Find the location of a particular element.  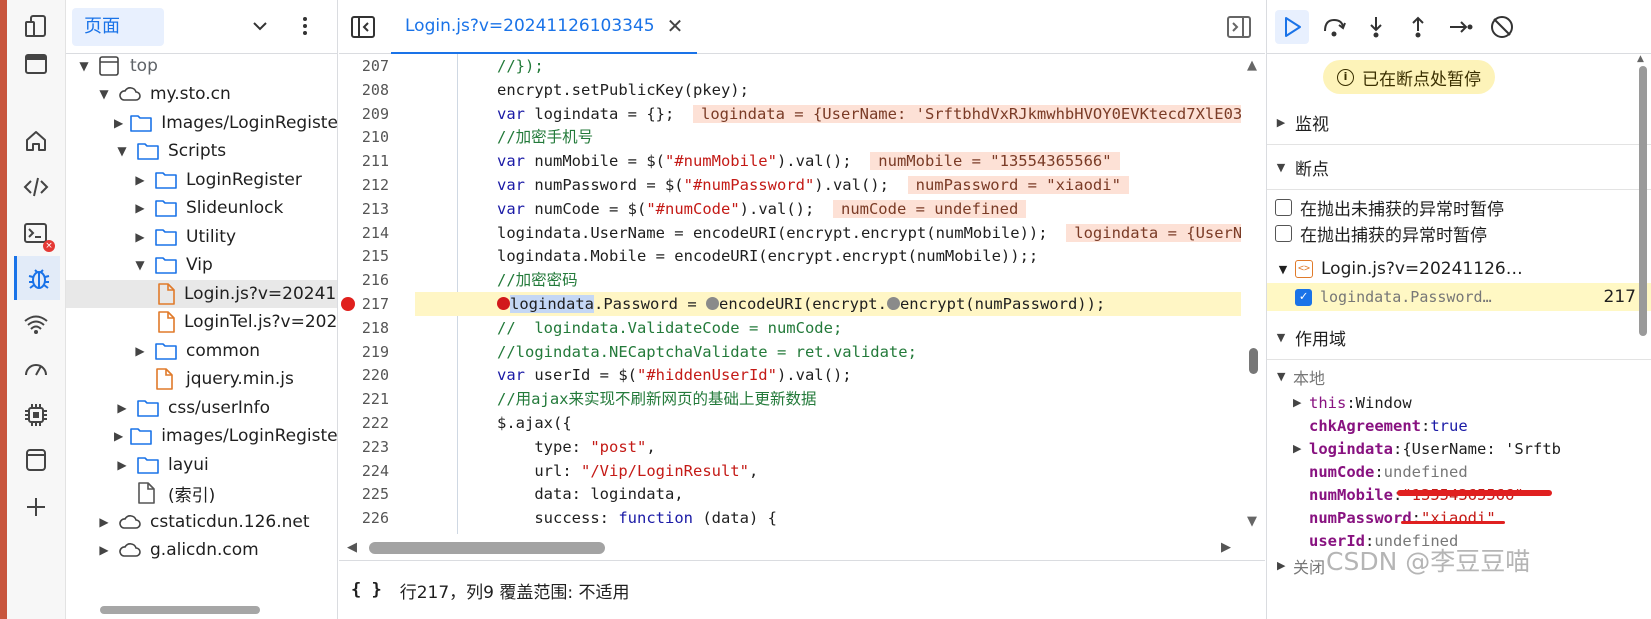

scroll-thumb is located at coordinates (1253, 361).